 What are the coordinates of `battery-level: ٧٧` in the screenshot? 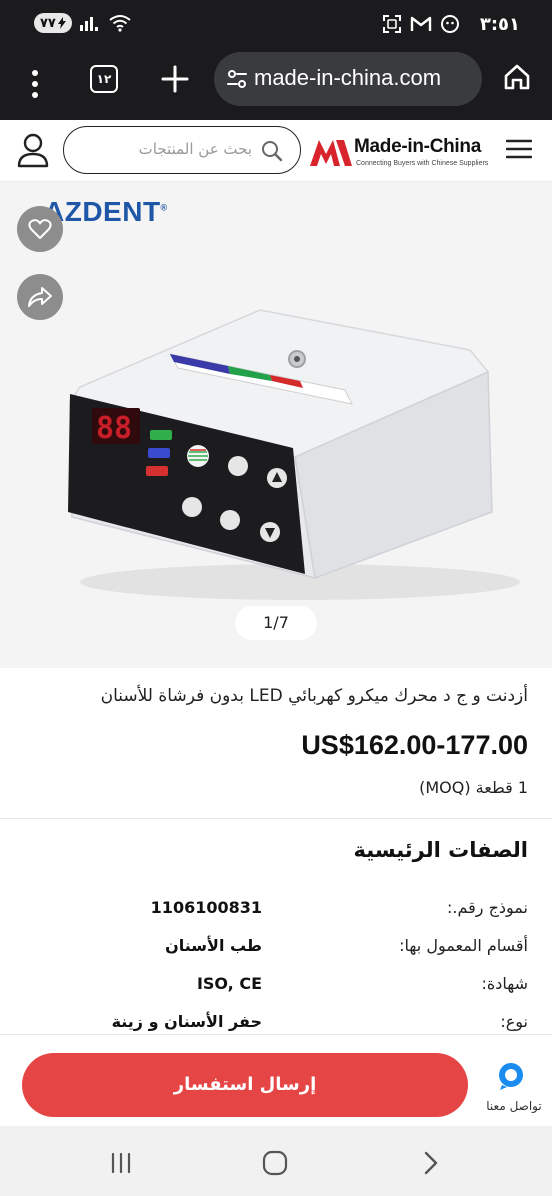 It's located at (48, 23).